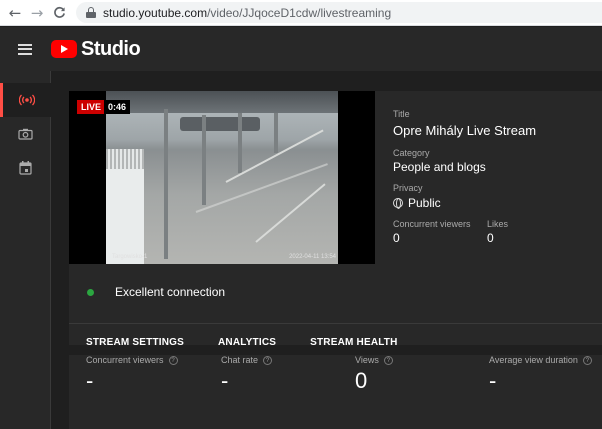  I want to click on lock-icon, so click(91, 12).